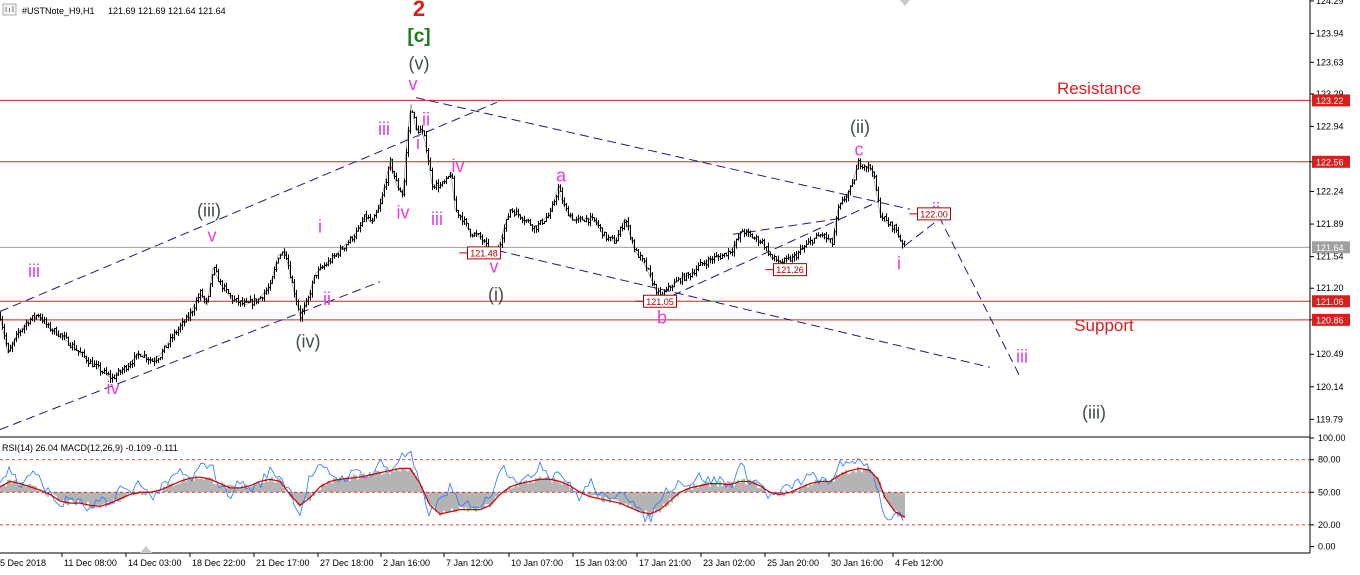 The image size is (1360, 575). I want to click on wave-label-10: (iii), so click(209, 211).